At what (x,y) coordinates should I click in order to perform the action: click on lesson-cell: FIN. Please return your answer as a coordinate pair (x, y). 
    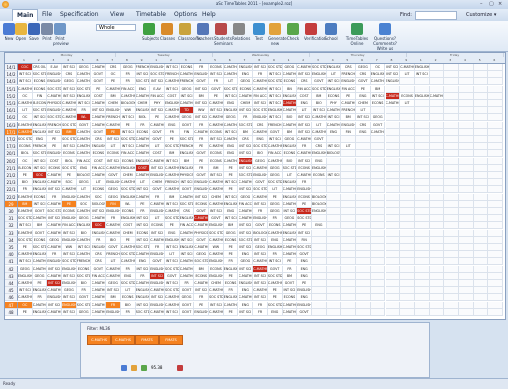
    Looking at the image, I should click on (304, 240).